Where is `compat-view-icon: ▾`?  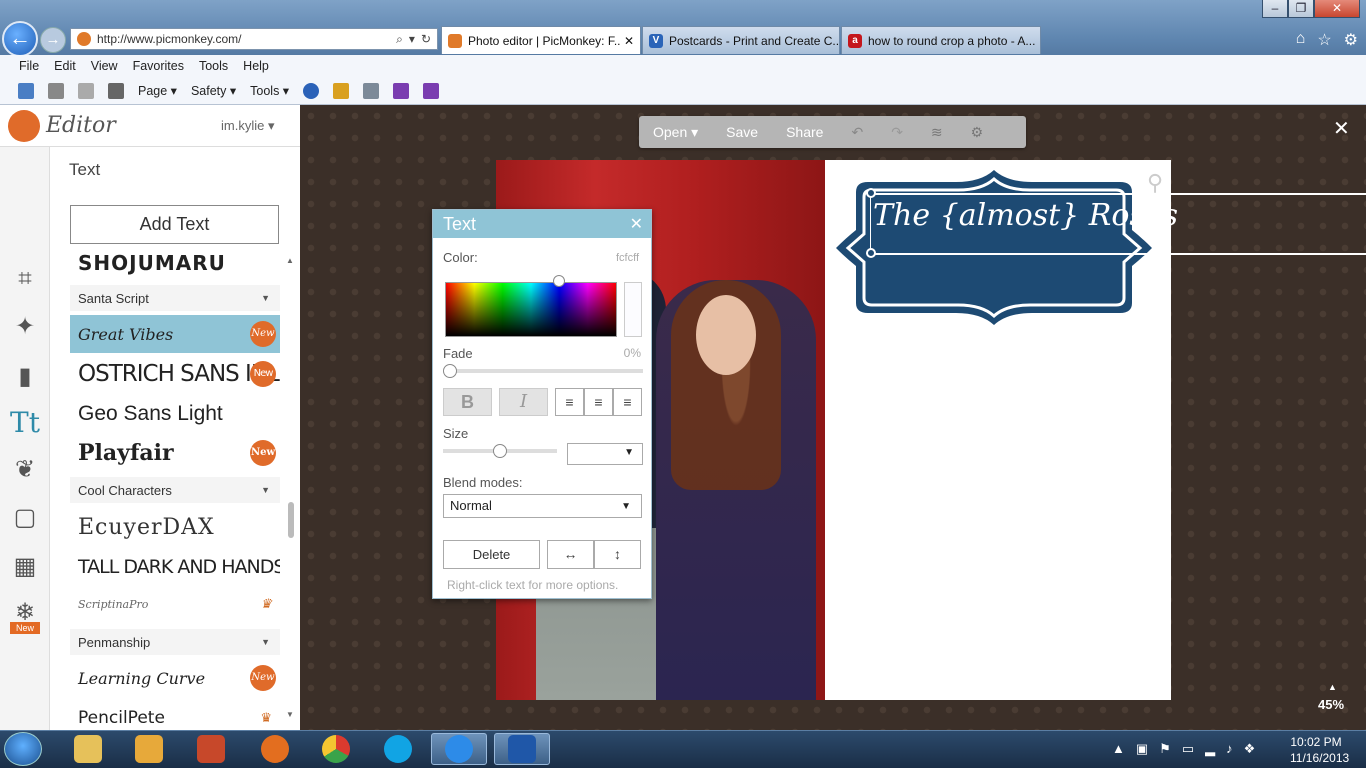
compat-view-icon: ▾ is located at coordinates (412, 39).